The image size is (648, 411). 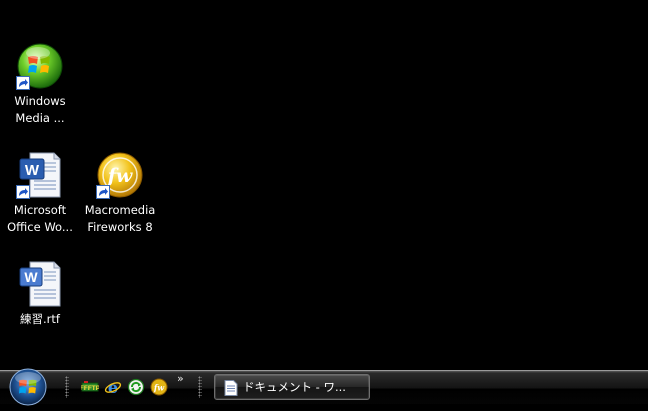 What do you see at coordinates (180, 379) in the screenshot?
I see `quick-launch-more-chevron: »` at bounding box center [180, 379].